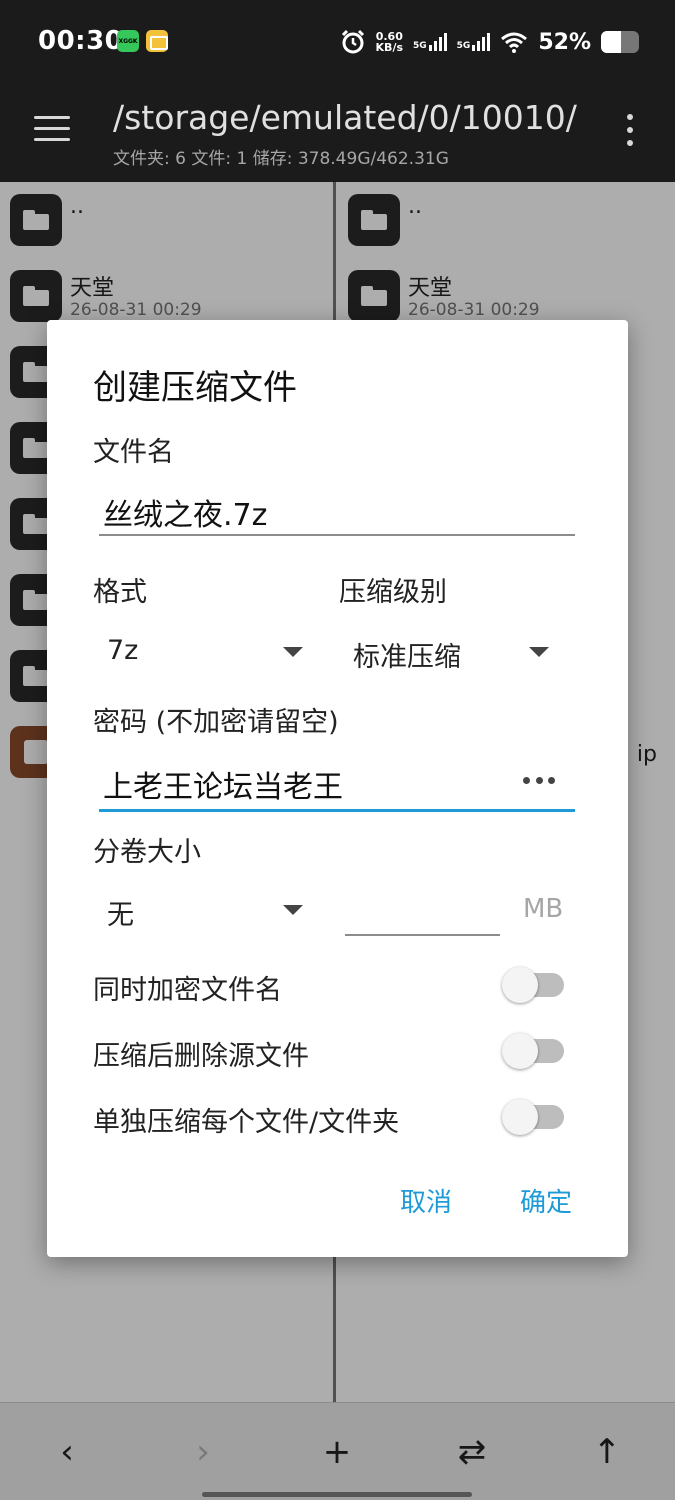  I want to click on volume-unit: MB, so click(543, 909).